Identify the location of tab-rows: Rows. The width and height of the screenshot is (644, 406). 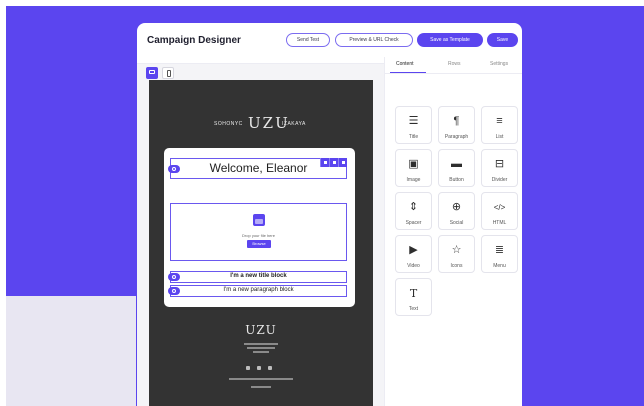
(454, 64).